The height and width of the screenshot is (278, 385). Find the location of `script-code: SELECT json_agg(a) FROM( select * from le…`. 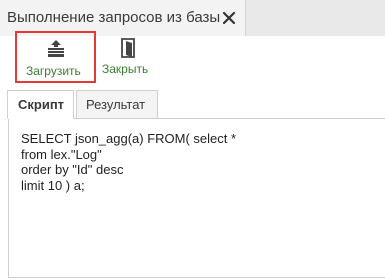

script-code: SELECT json_agg(a) FROM( select * from le… is located at coordinates (128, 162).